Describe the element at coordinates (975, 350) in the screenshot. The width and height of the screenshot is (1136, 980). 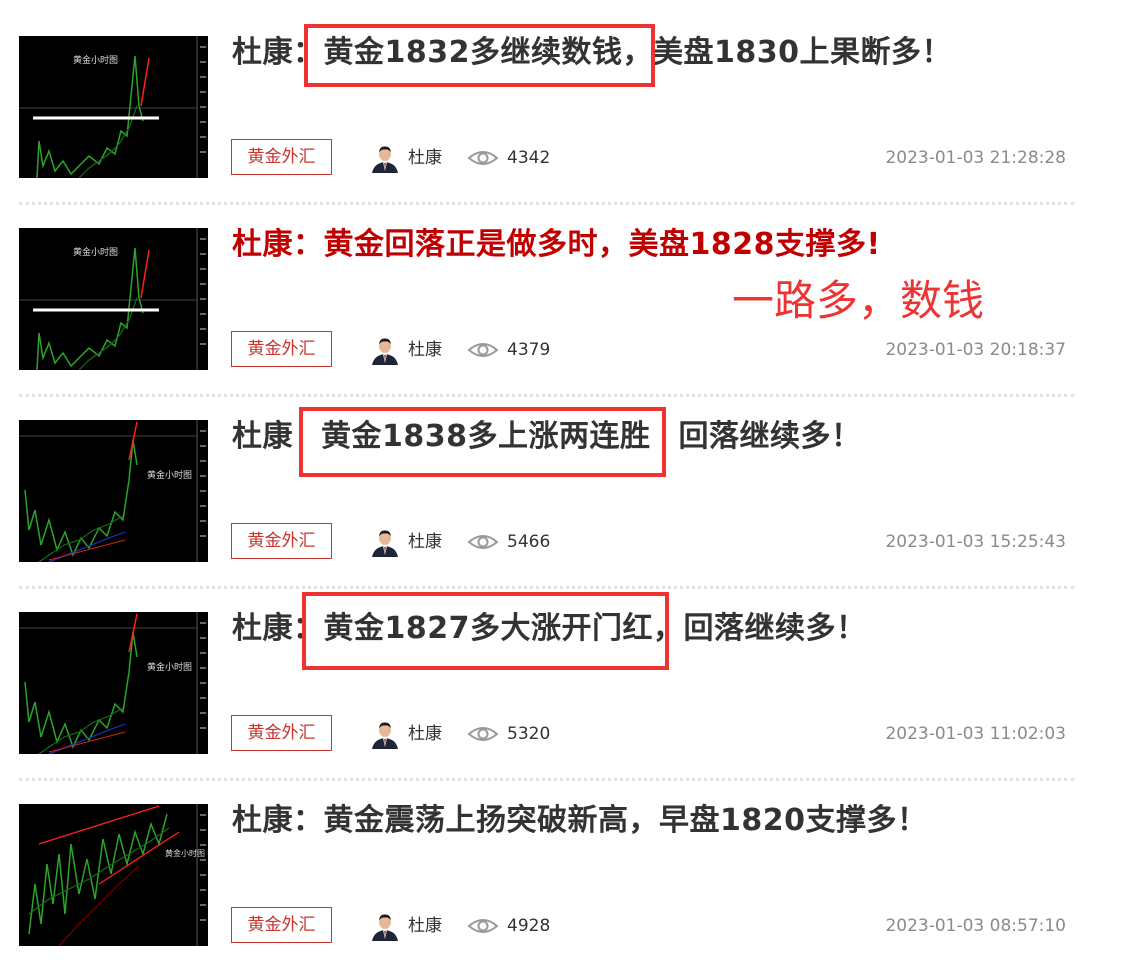
I see `publish-date: 2023-01-03 20:18:37` at that location.